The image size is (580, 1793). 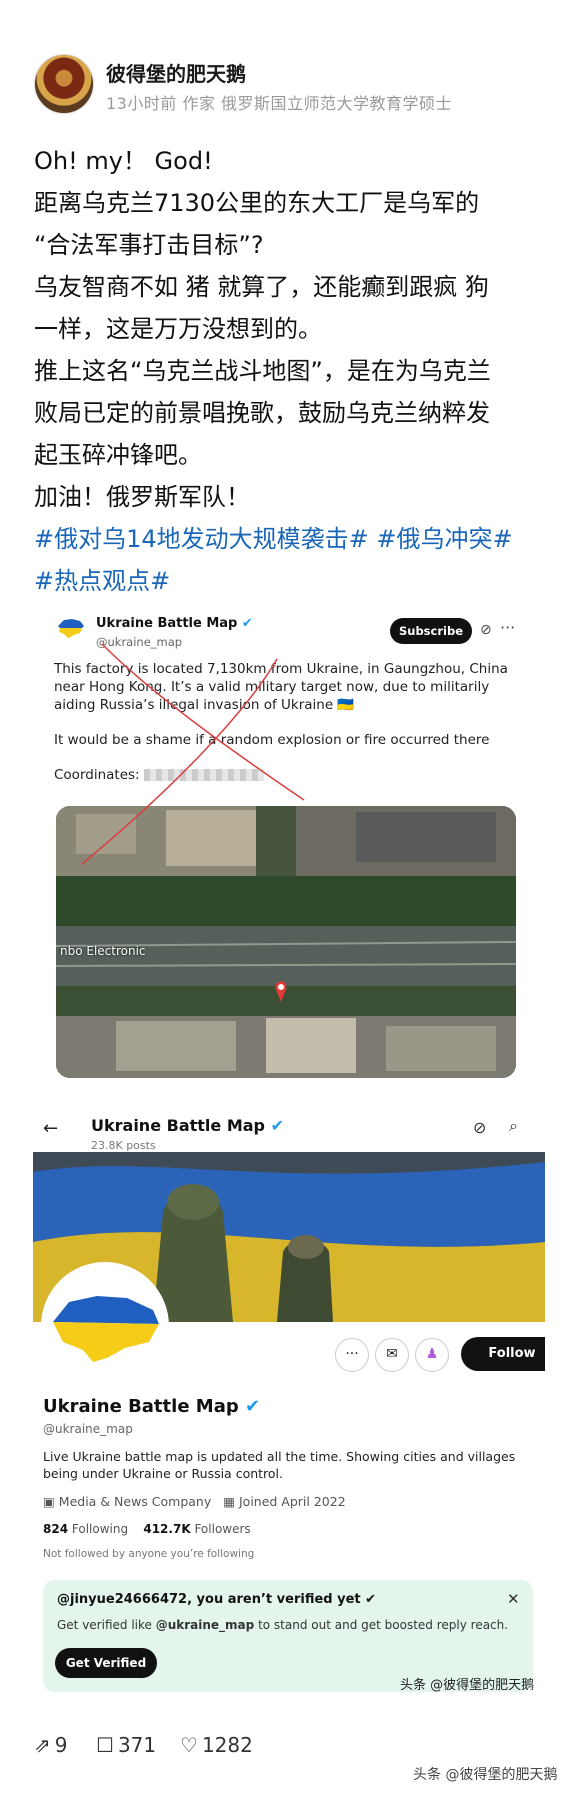 I want to click on profile-display-name: Ukraine Battle Map ✔, so click(x=151, y=1406).